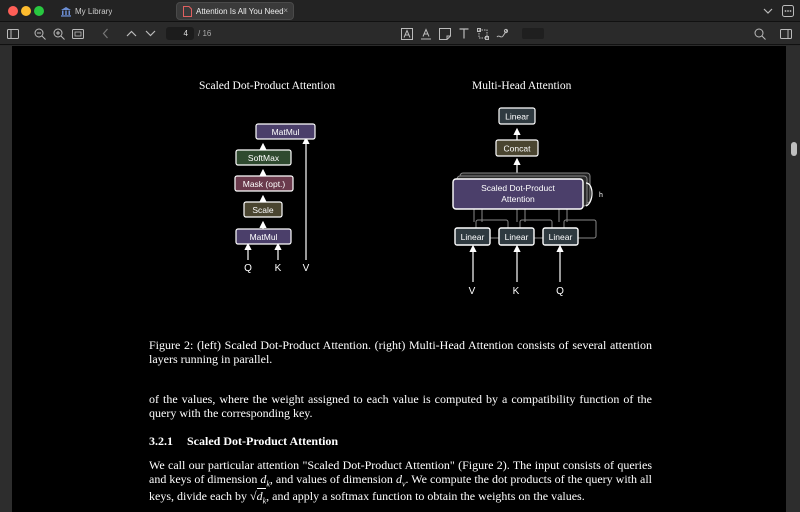 The image size is (800, 512). Describe the element at coordinates (760, 33) in the screenshot. I see `search-icon` at that location.